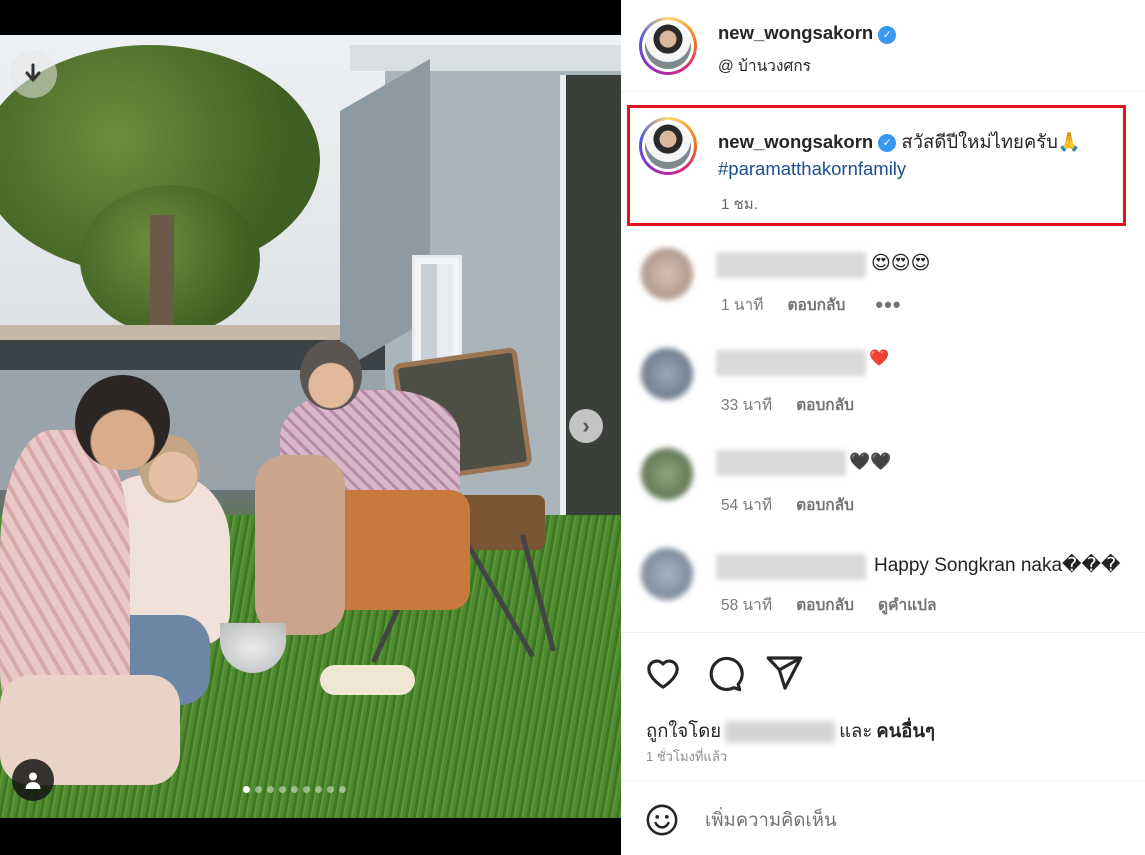 This screenshot has height=855, width=1145. What do you see at coordinates (663, 673) in the screenshot?
I see `heart-icon` at bounding box center [663, 673].